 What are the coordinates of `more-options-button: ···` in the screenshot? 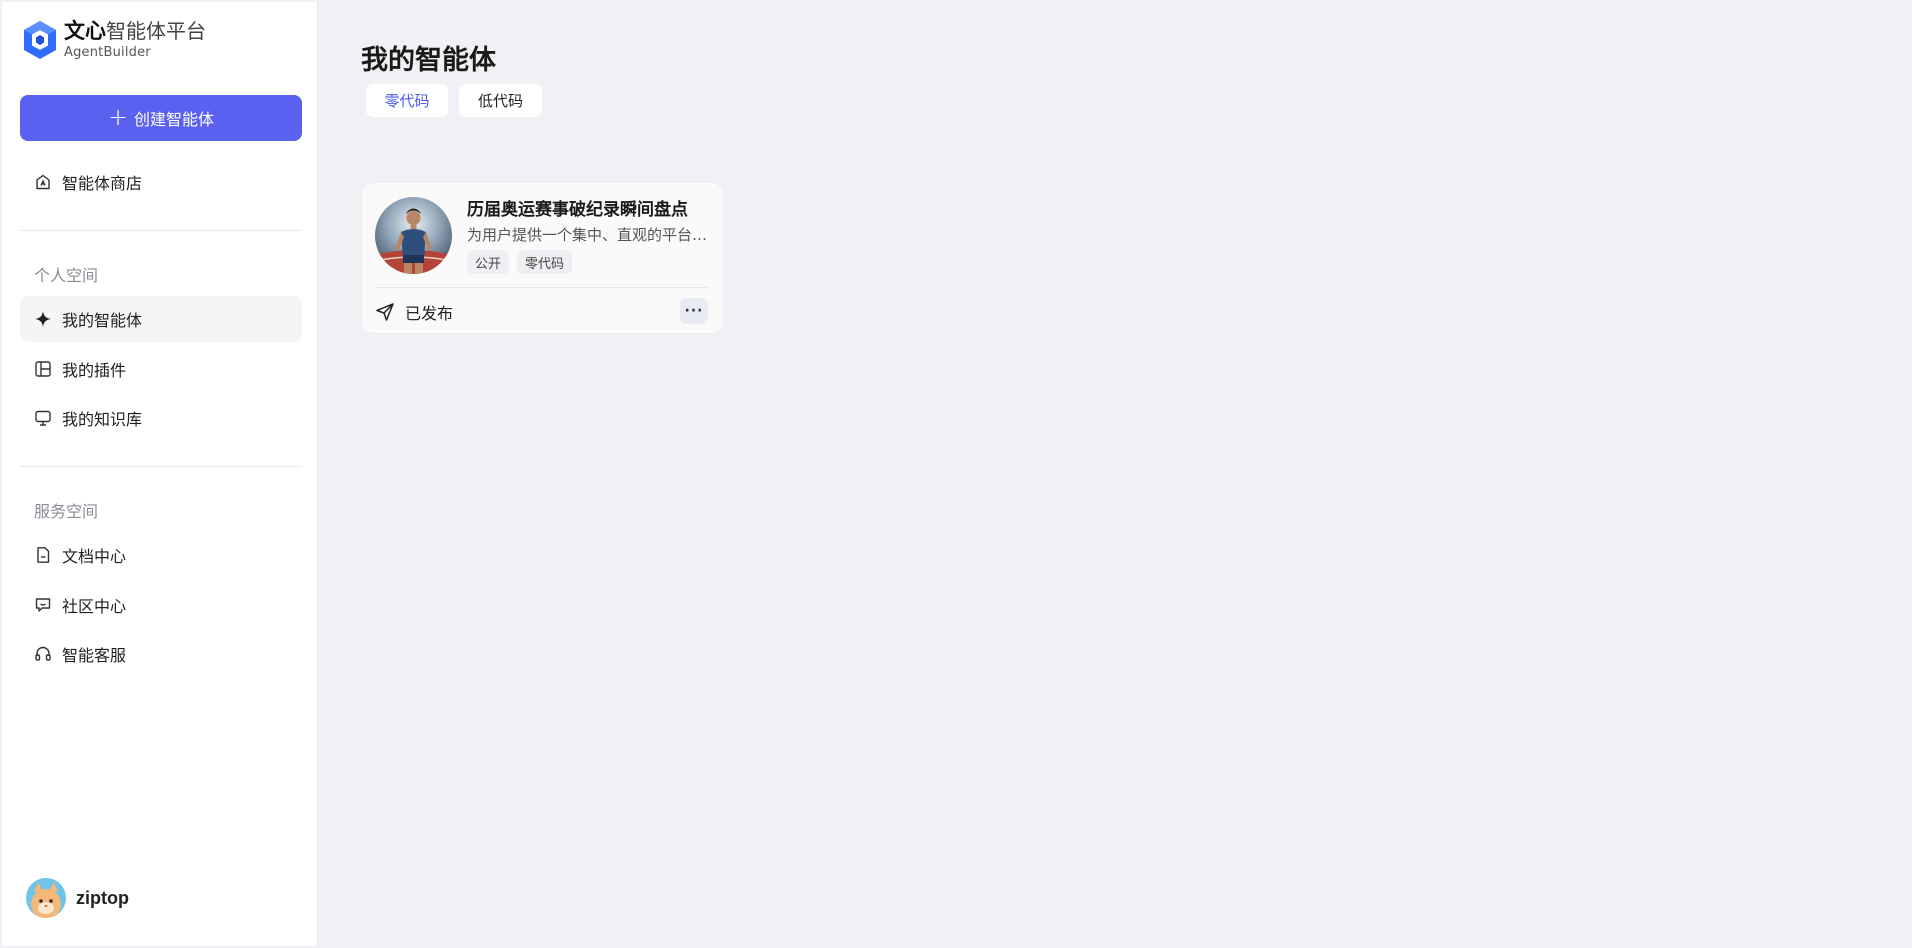 It's located at (694, 311).